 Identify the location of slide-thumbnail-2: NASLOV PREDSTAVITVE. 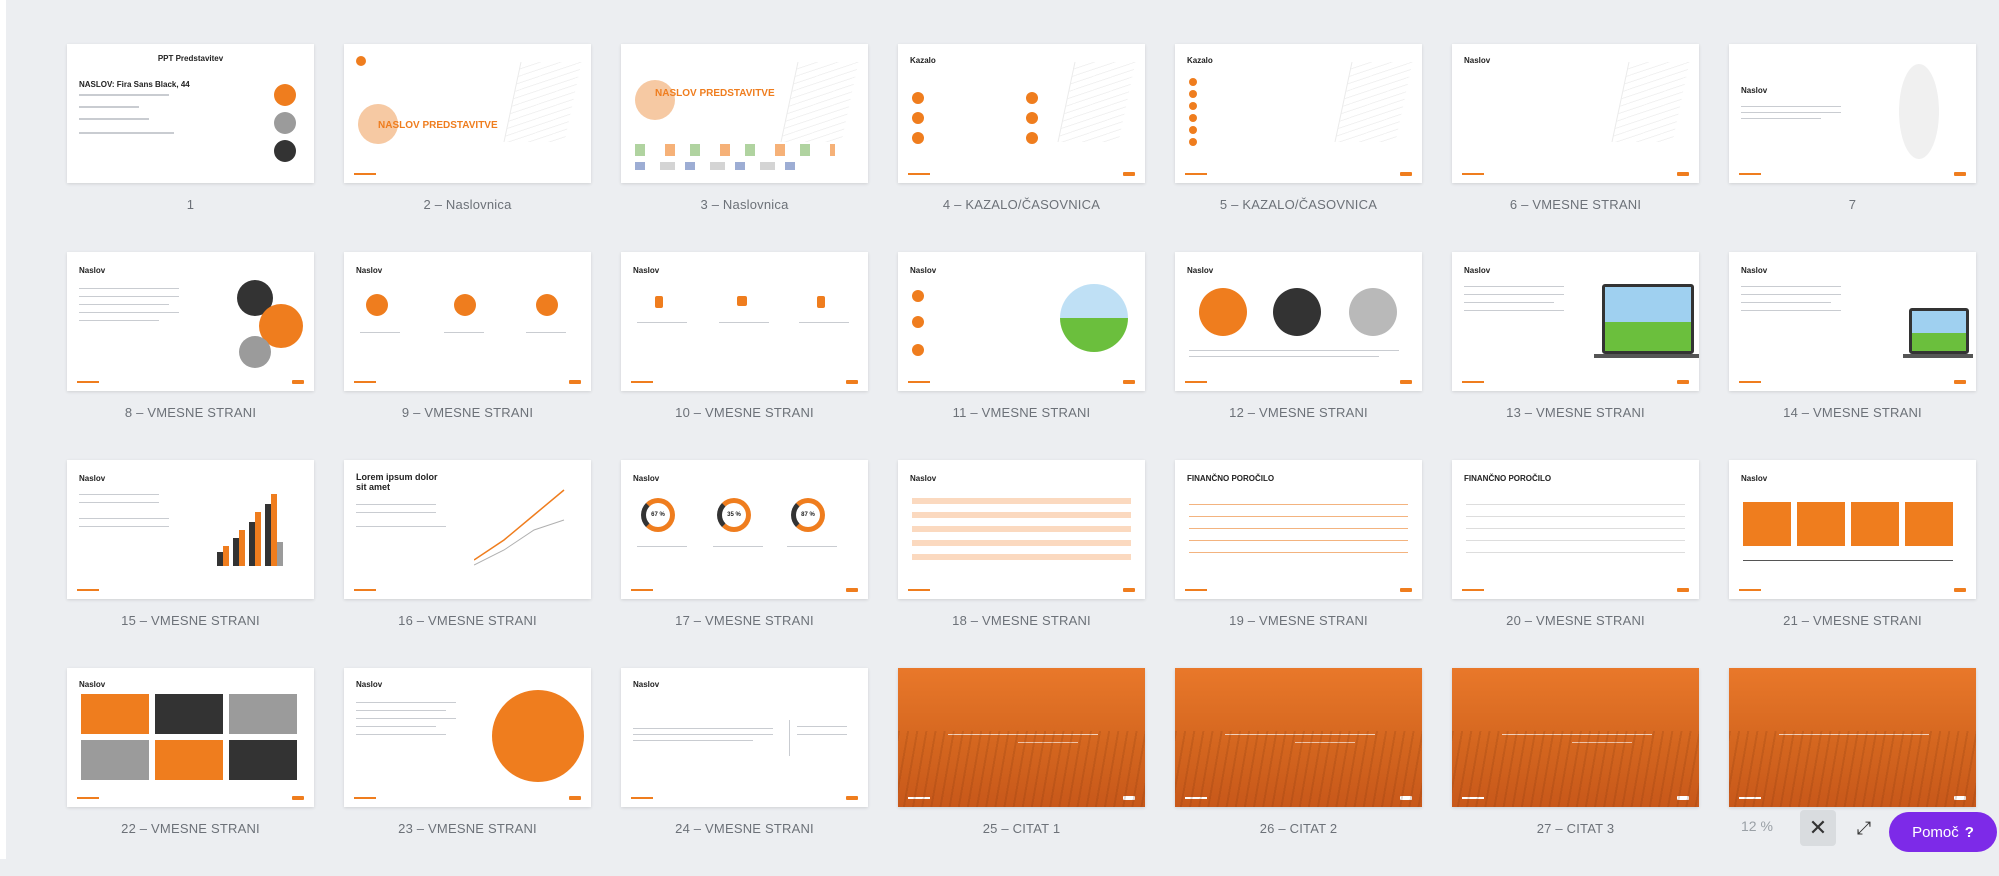
(467, 113).